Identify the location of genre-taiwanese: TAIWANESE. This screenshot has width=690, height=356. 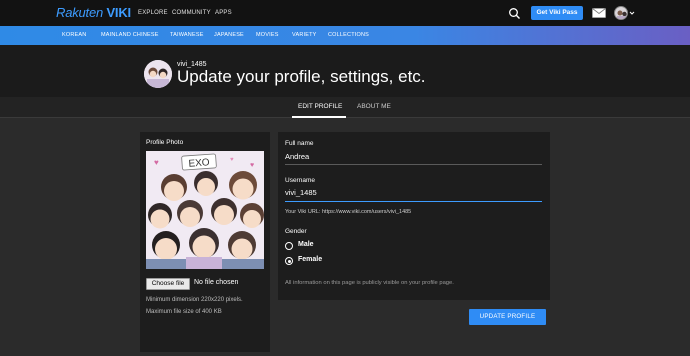
(187, 35).